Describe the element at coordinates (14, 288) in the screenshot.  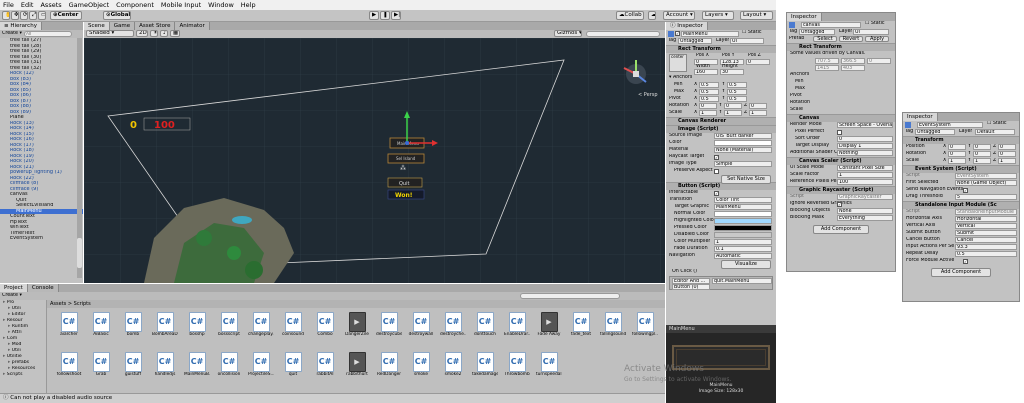
I see `tab-project: Project` at that location.